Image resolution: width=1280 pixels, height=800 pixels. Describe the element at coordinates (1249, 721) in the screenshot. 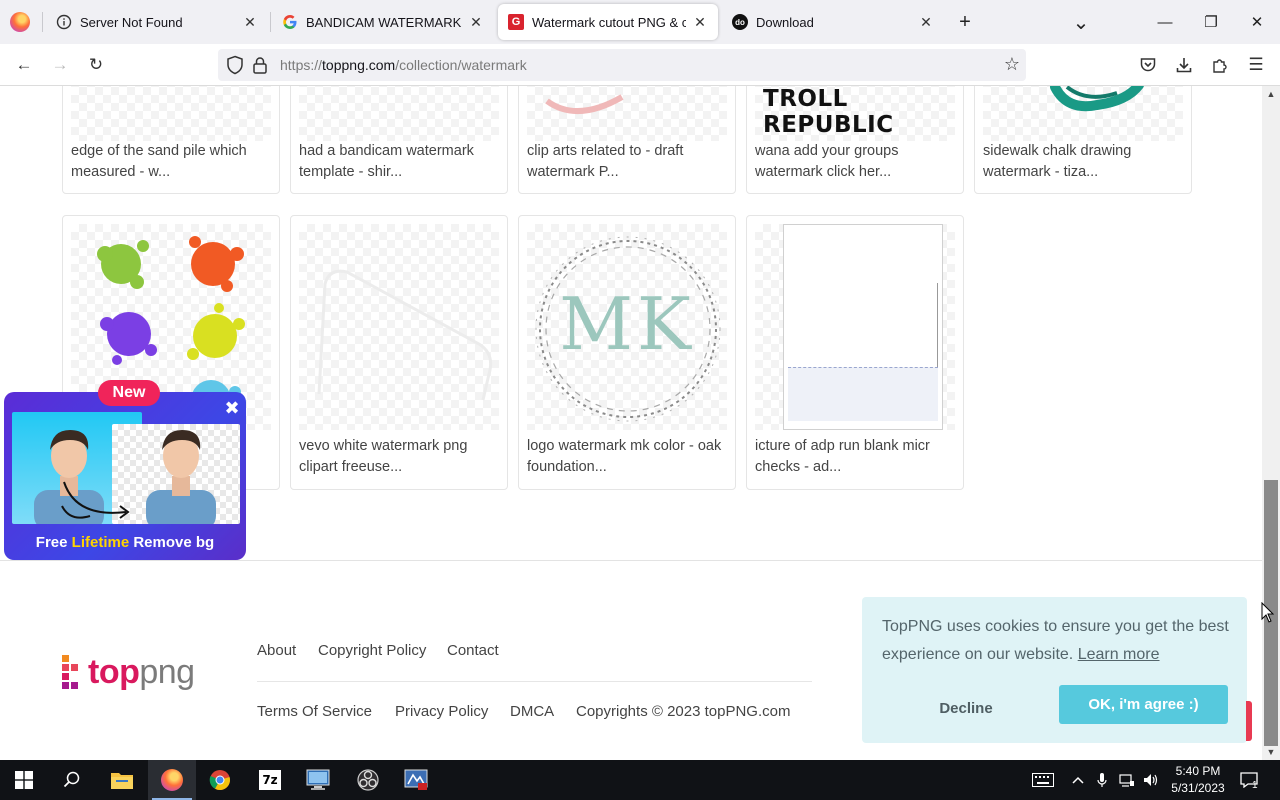

I see `feedback-tab` at that location.